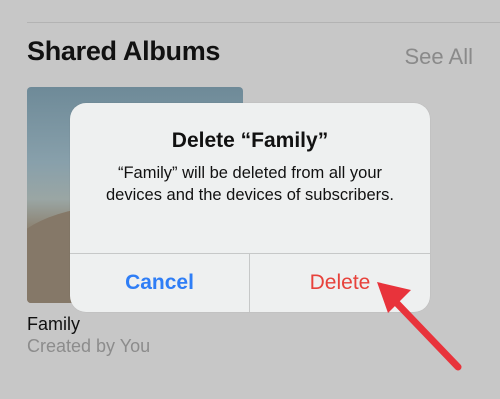 The width and height of the screenshot is (500, 399). What do you see at coordinates (250, 140) in the screenshot?
I see `alert-title: Delete “Family”` at bounding box center [250, 140].